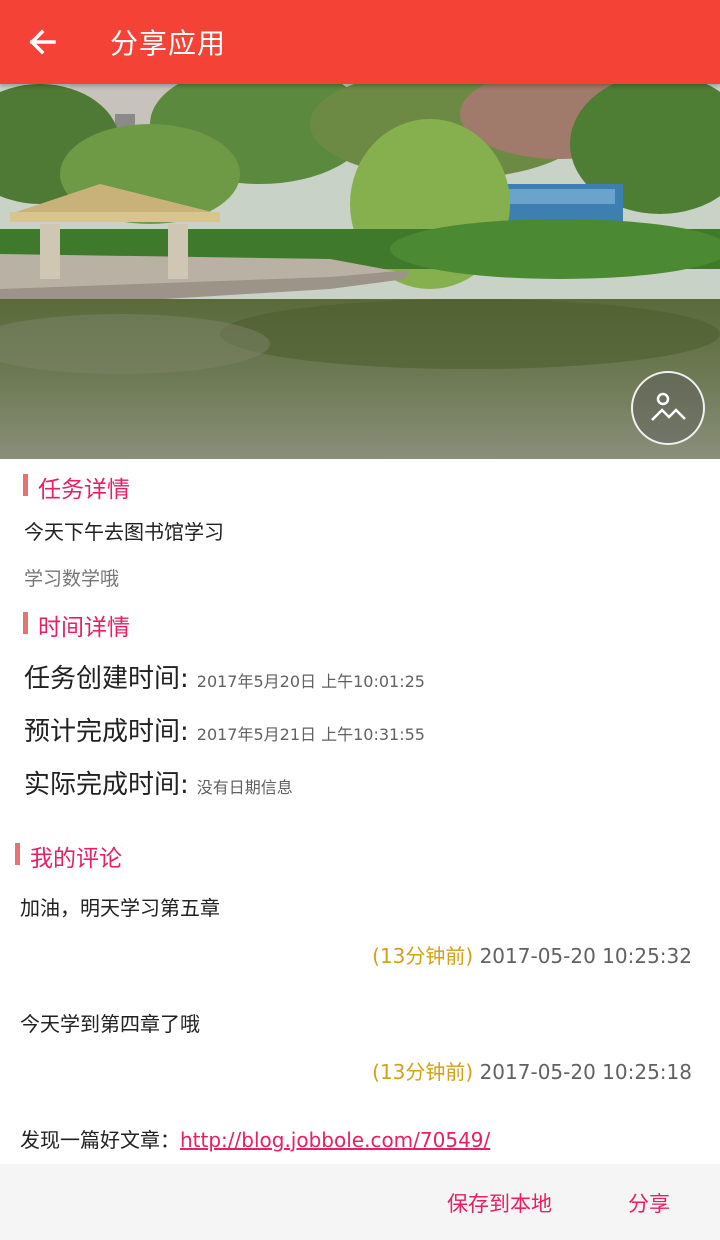 The image size is (720, 1240). Describe the element at coordinates (100, 1140) in the screenshot. I see `link-comment-prefix: 发现一篇好文章：` at that location.